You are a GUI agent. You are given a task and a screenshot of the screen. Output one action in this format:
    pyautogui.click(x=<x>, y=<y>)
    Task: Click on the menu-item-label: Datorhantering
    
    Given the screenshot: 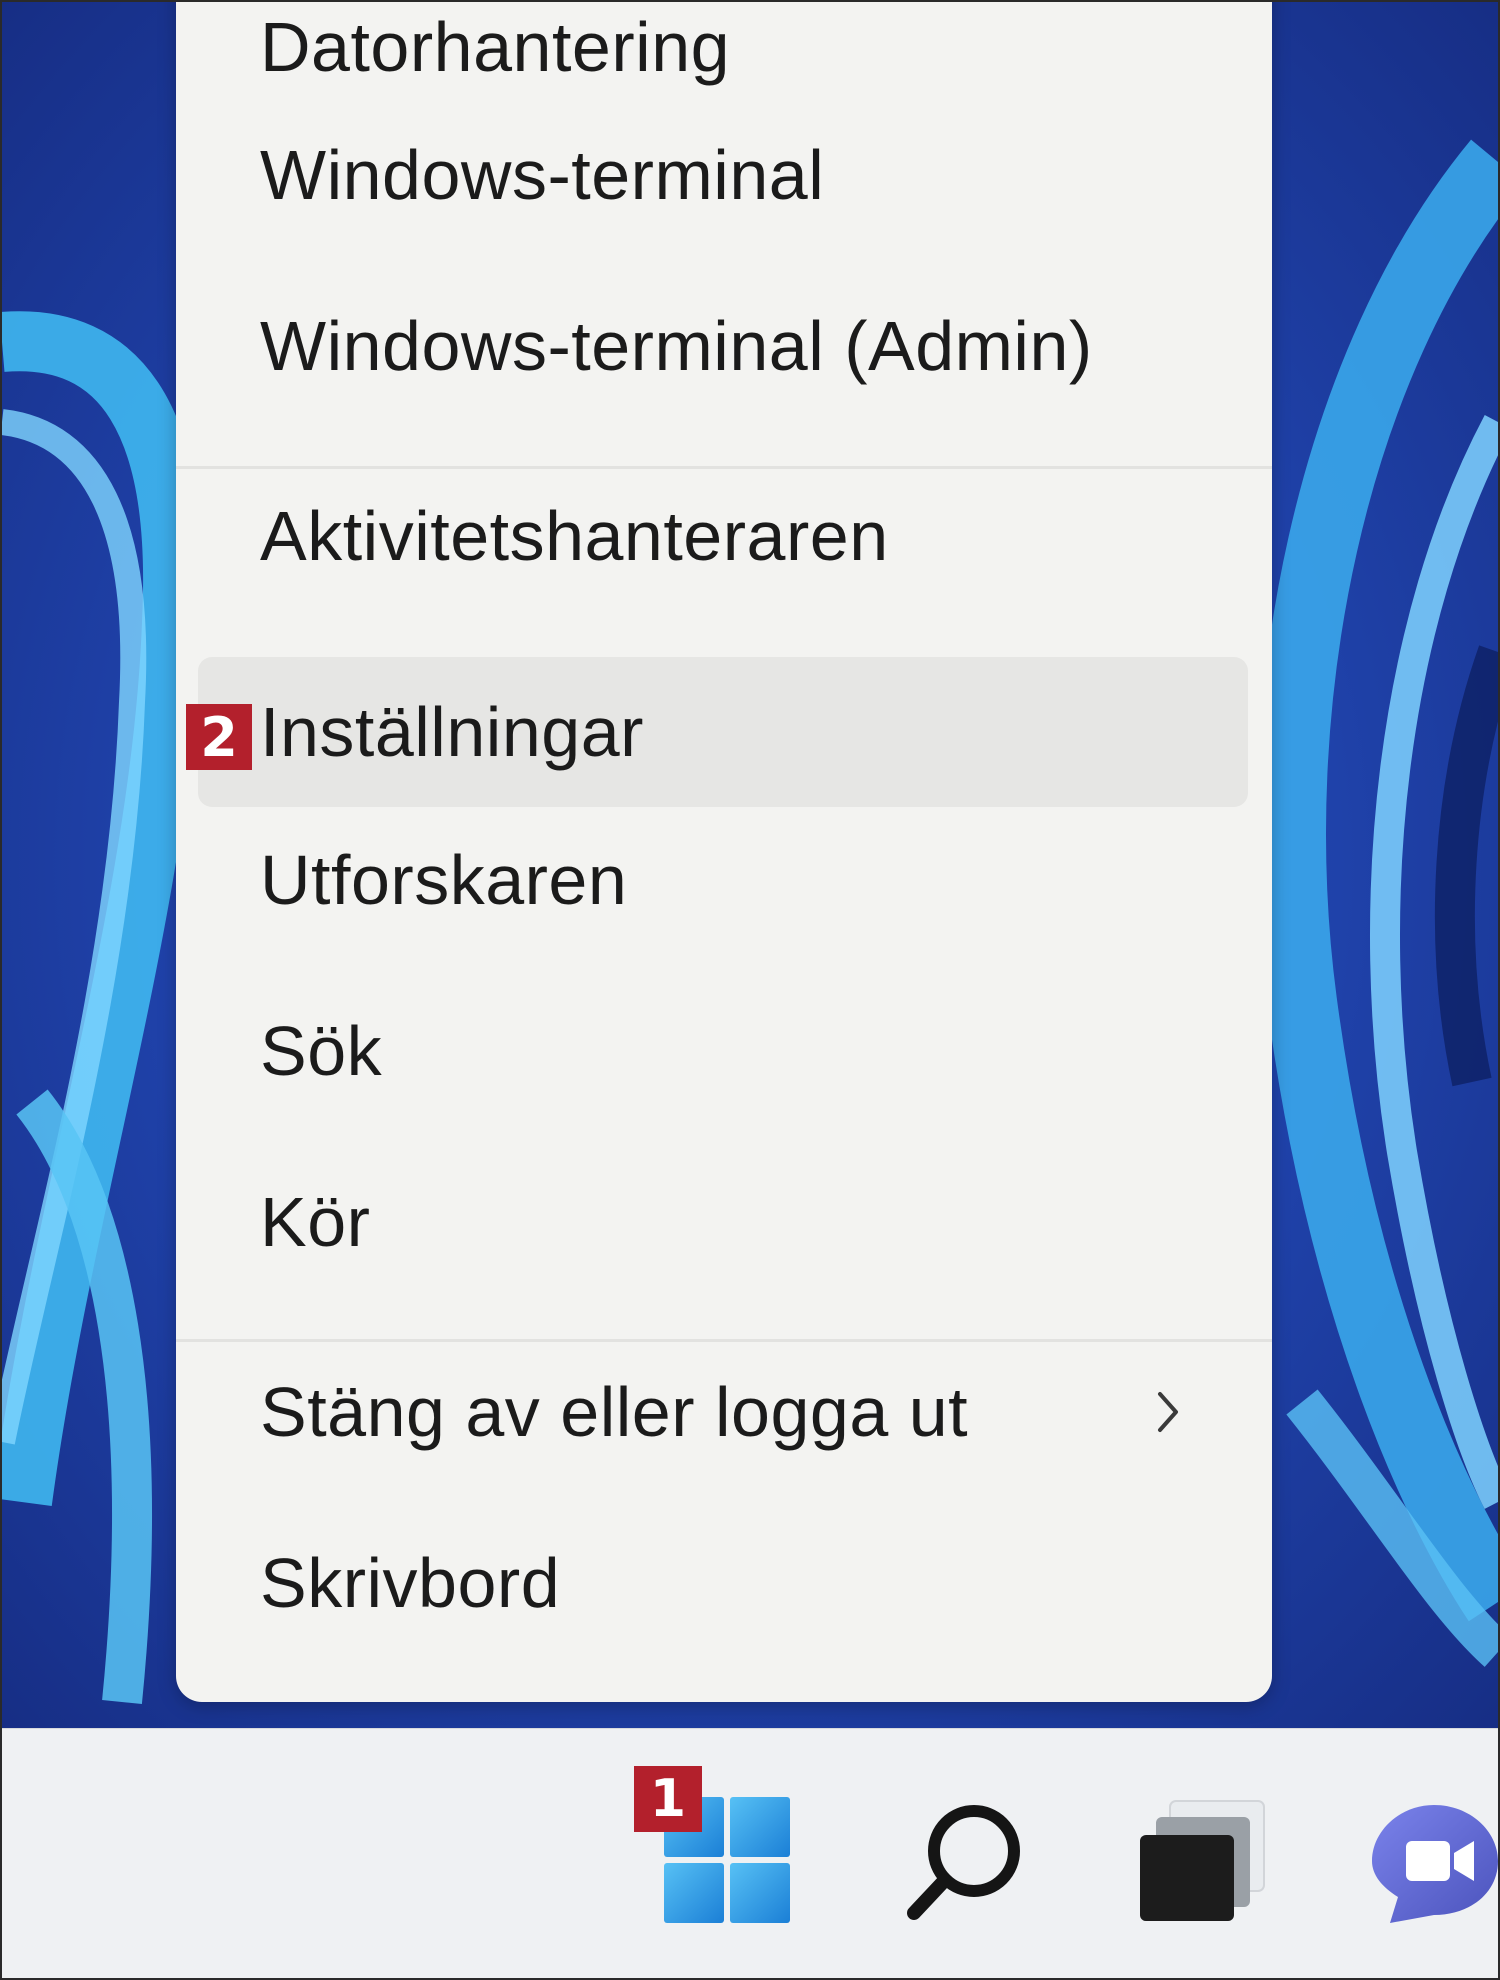 What is the action you would take?
    pyautogui.click(x=495, y=47)
    